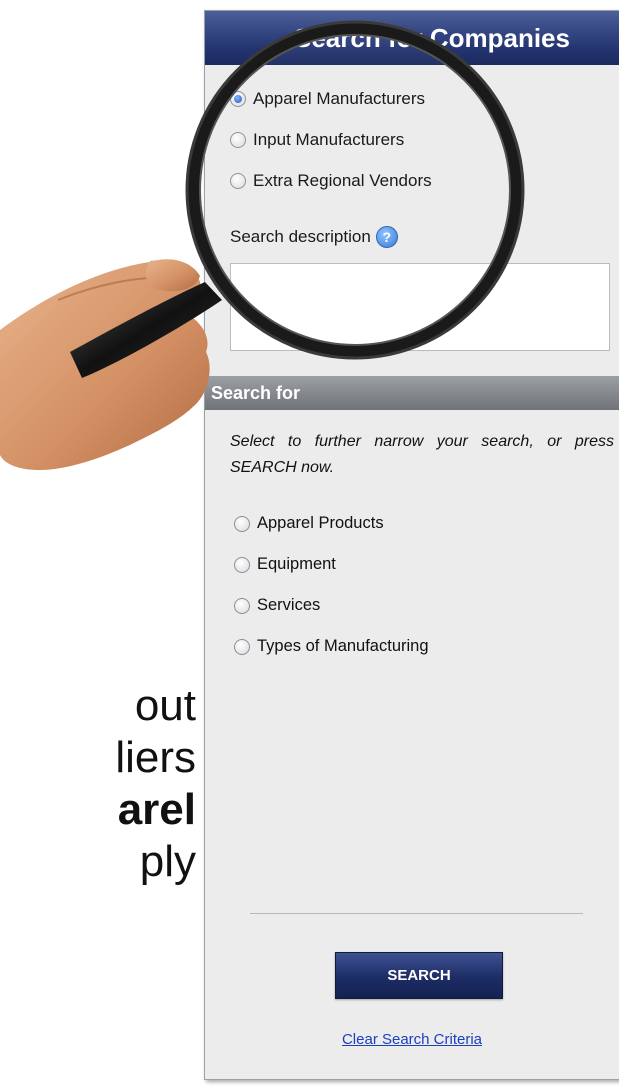 The height and width of the screenshot is (1088, 619). I want to click on panel-title: Search for Companies, so click(412, 38).